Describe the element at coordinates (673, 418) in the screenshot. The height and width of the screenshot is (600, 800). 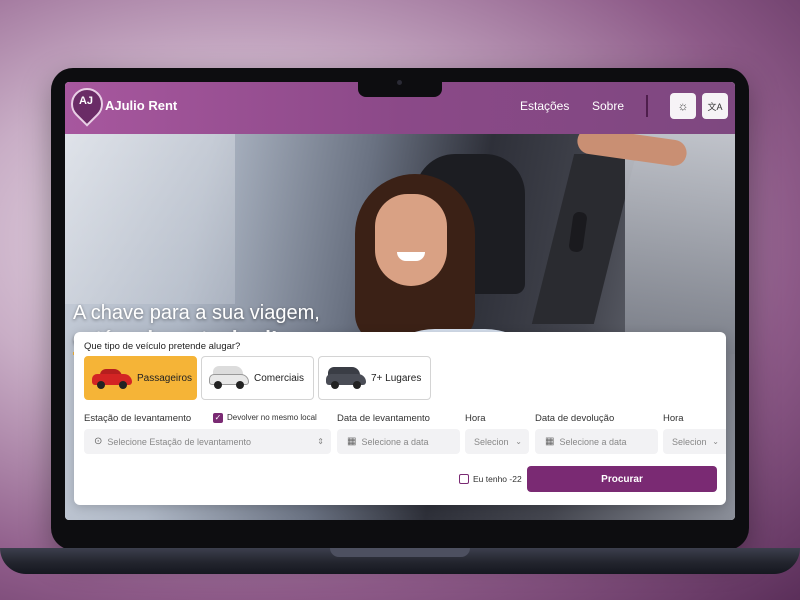
I see `return-hour-label: Hora` at that location.